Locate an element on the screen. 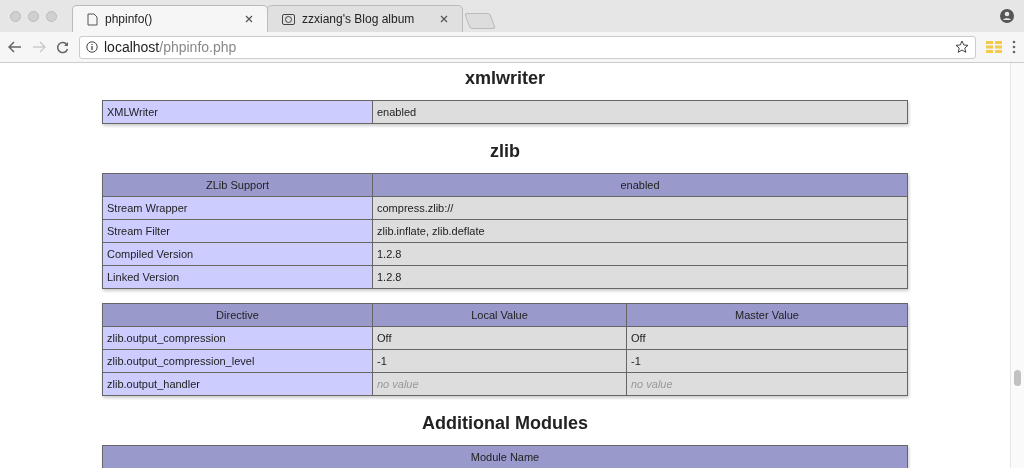 The height and width of the screenshot is (468, 1024). column-header: Directive is located at coordinates (237, 315).